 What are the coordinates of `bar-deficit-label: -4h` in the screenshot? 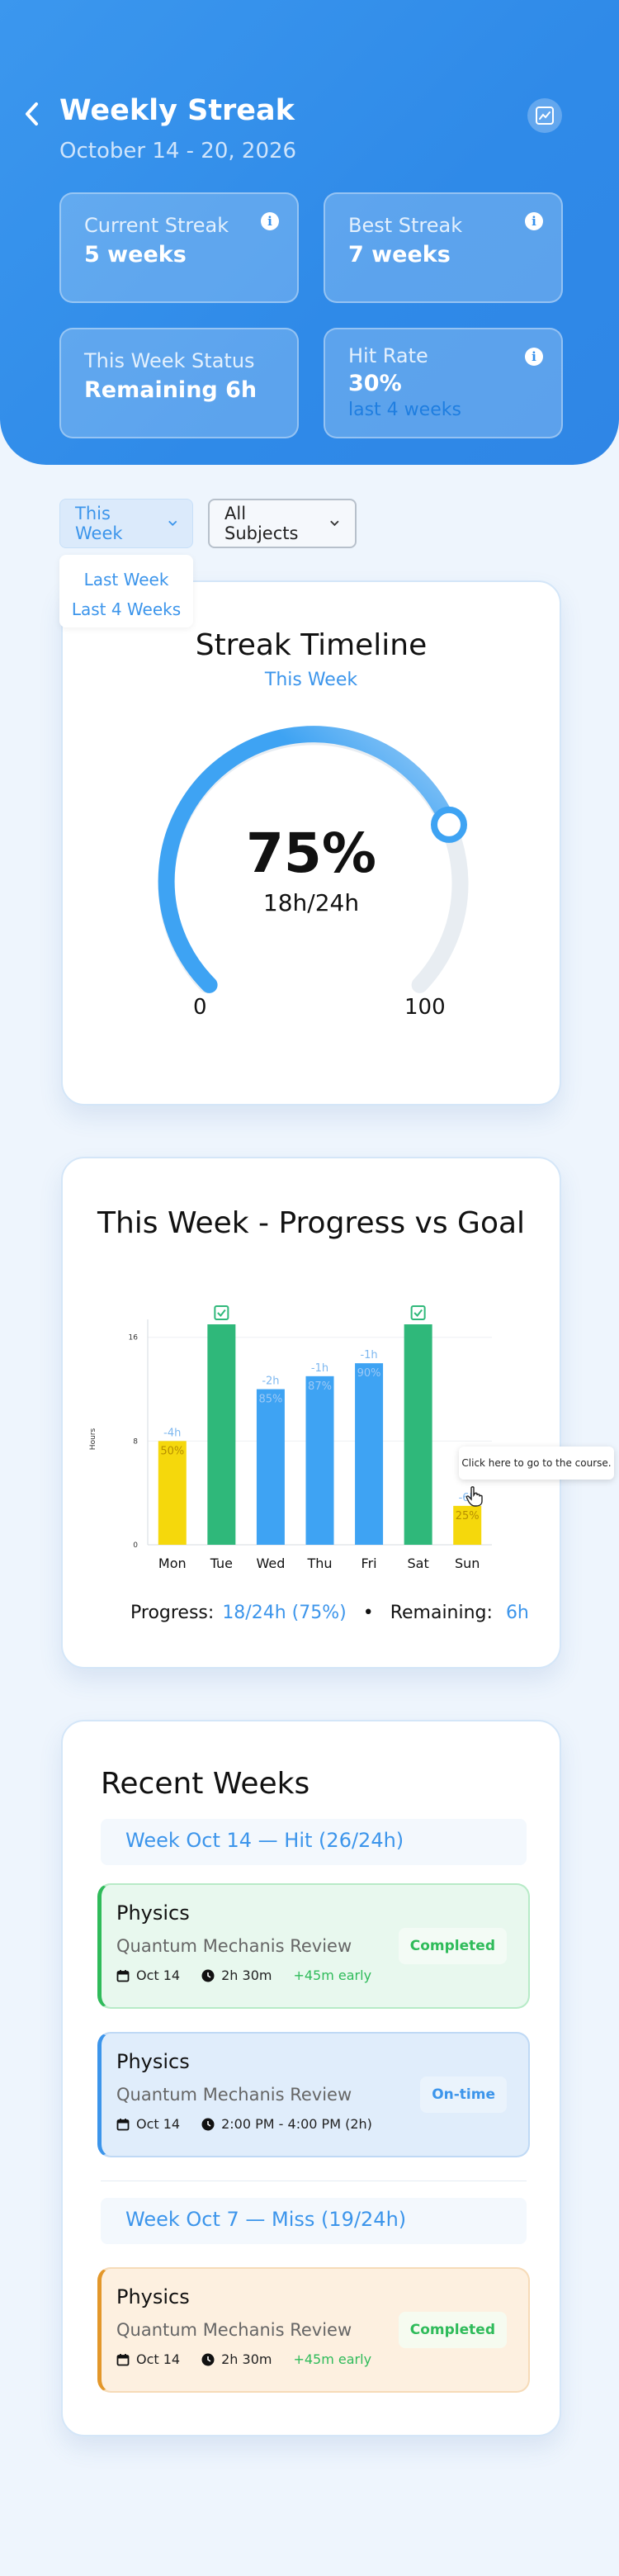 It's located at (172, 1433).